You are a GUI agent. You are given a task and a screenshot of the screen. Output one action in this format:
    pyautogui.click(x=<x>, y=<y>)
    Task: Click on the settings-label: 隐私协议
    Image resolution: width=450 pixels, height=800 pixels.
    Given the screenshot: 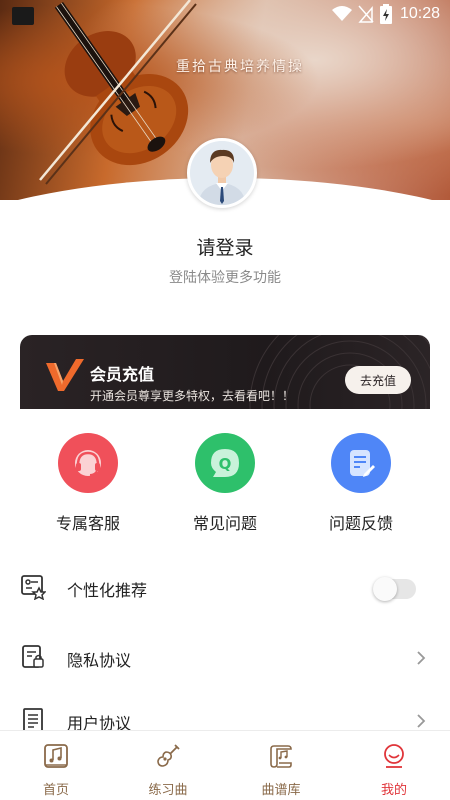 What is the action you would take?
    pyautogui.click(x=99, y=660)
    